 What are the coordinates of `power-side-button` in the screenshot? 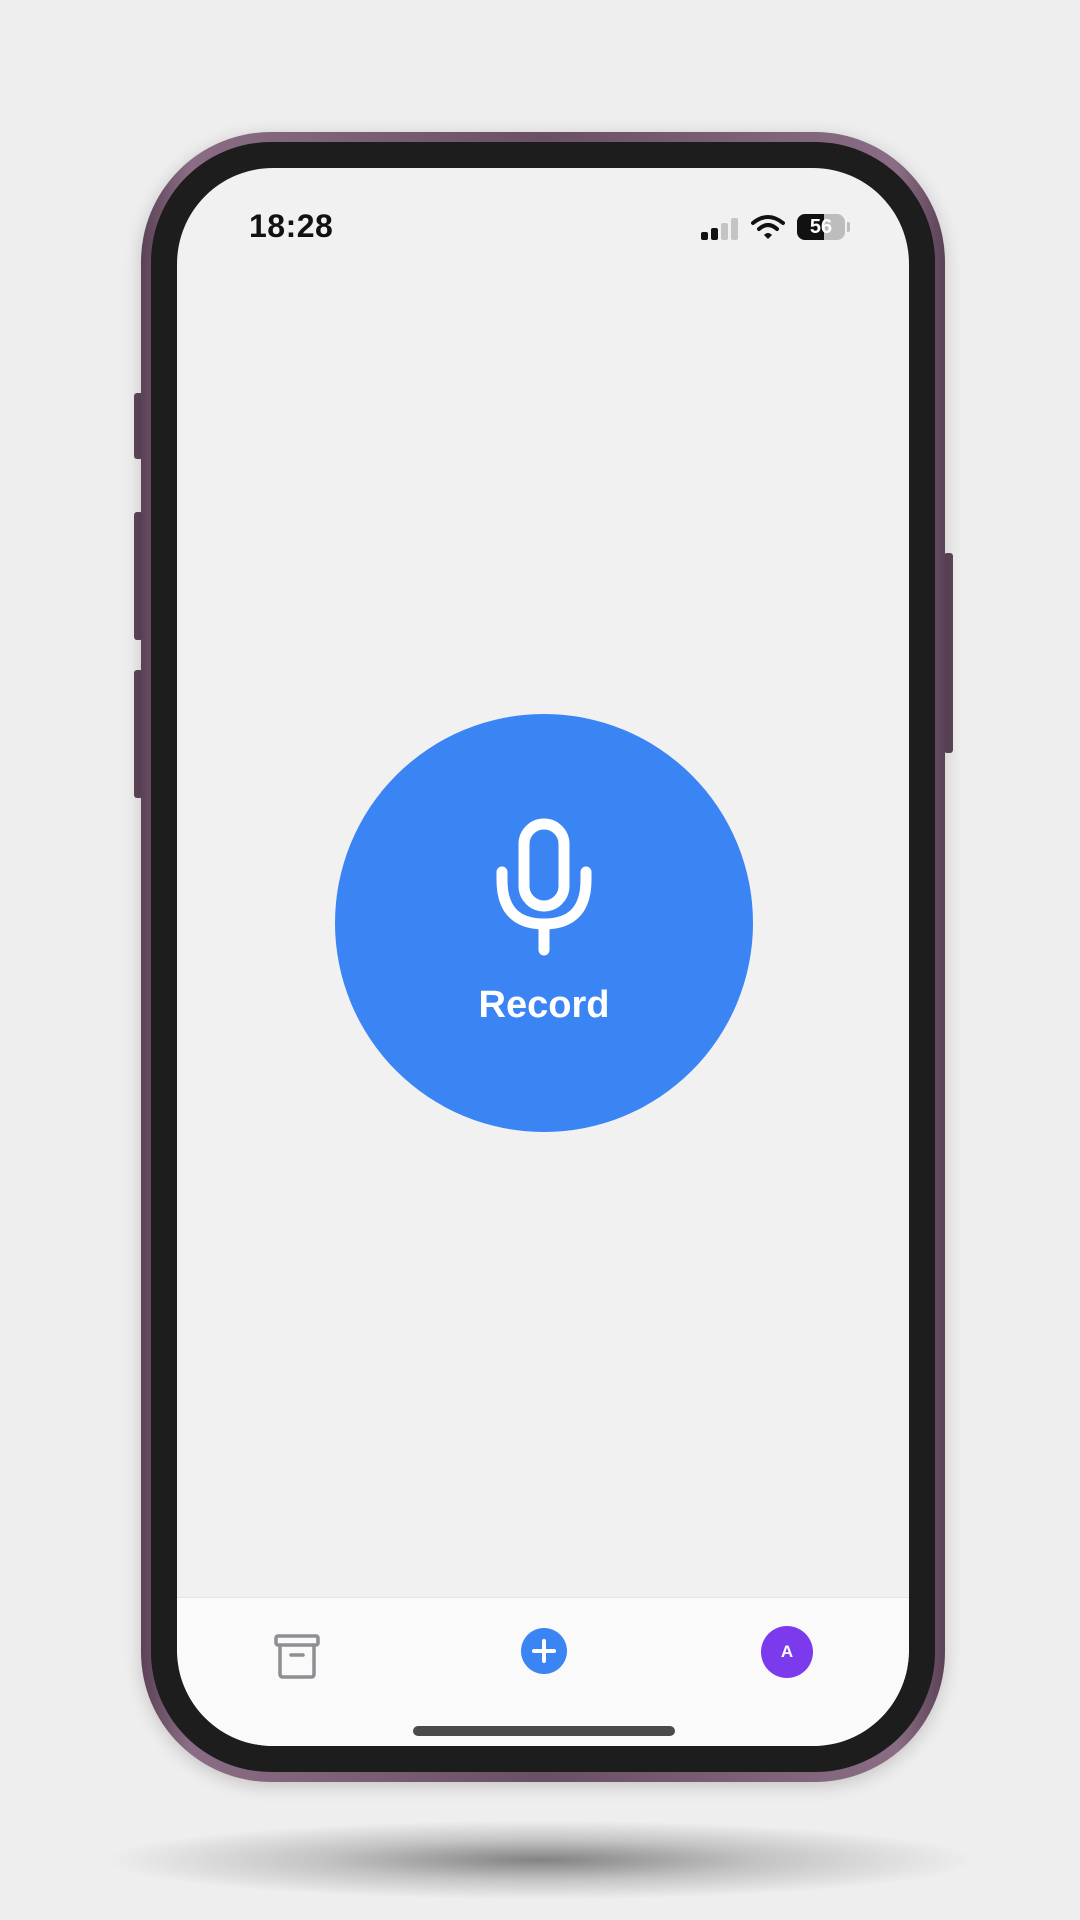 It's located at (948, 653).